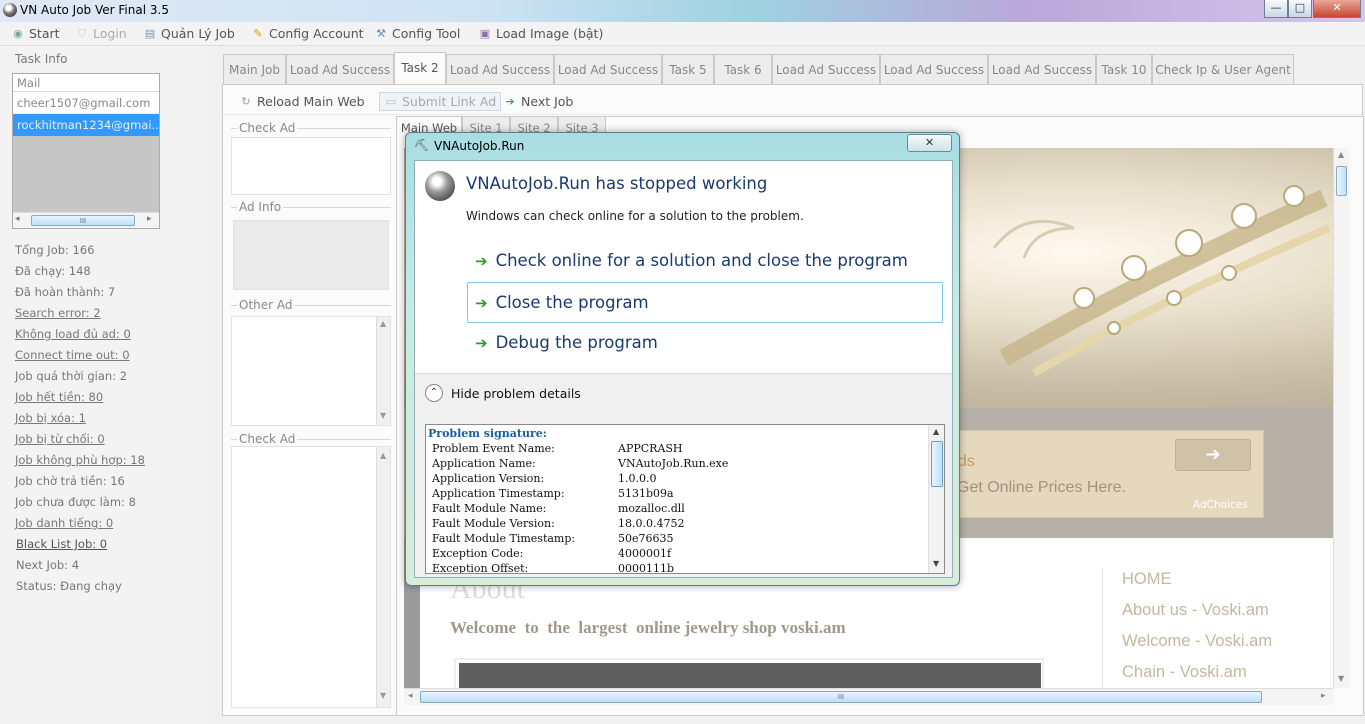 Image resolution: width=1365 pixels, height=724 pixels. Describe the element at coordinates (301, 101) in the screenshot. I see `reload-main-web-button: ↻ Reload Main Web` at that location.